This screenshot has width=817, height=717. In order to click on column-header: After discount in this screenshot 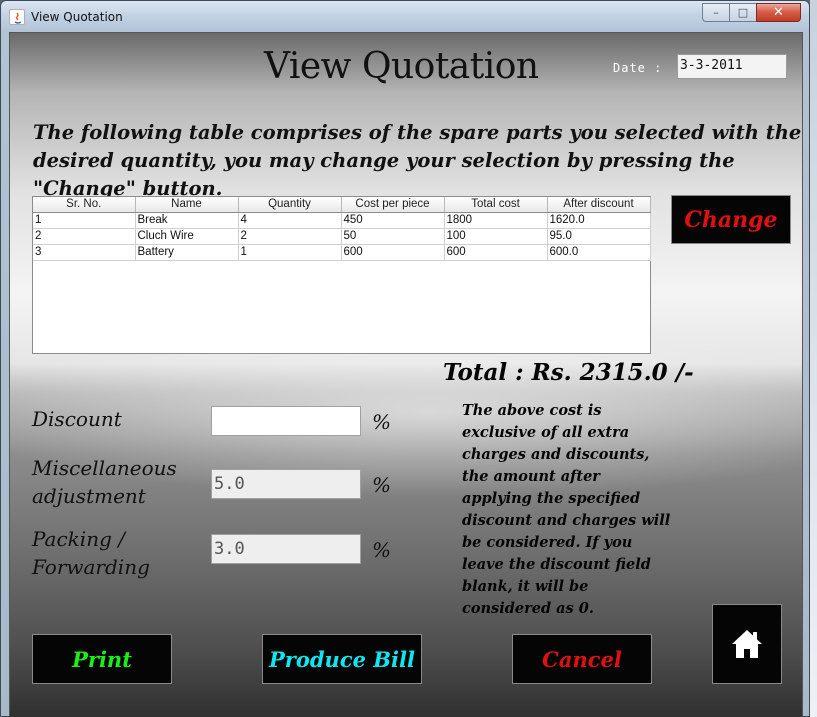, I will do `click(599, 205)`.